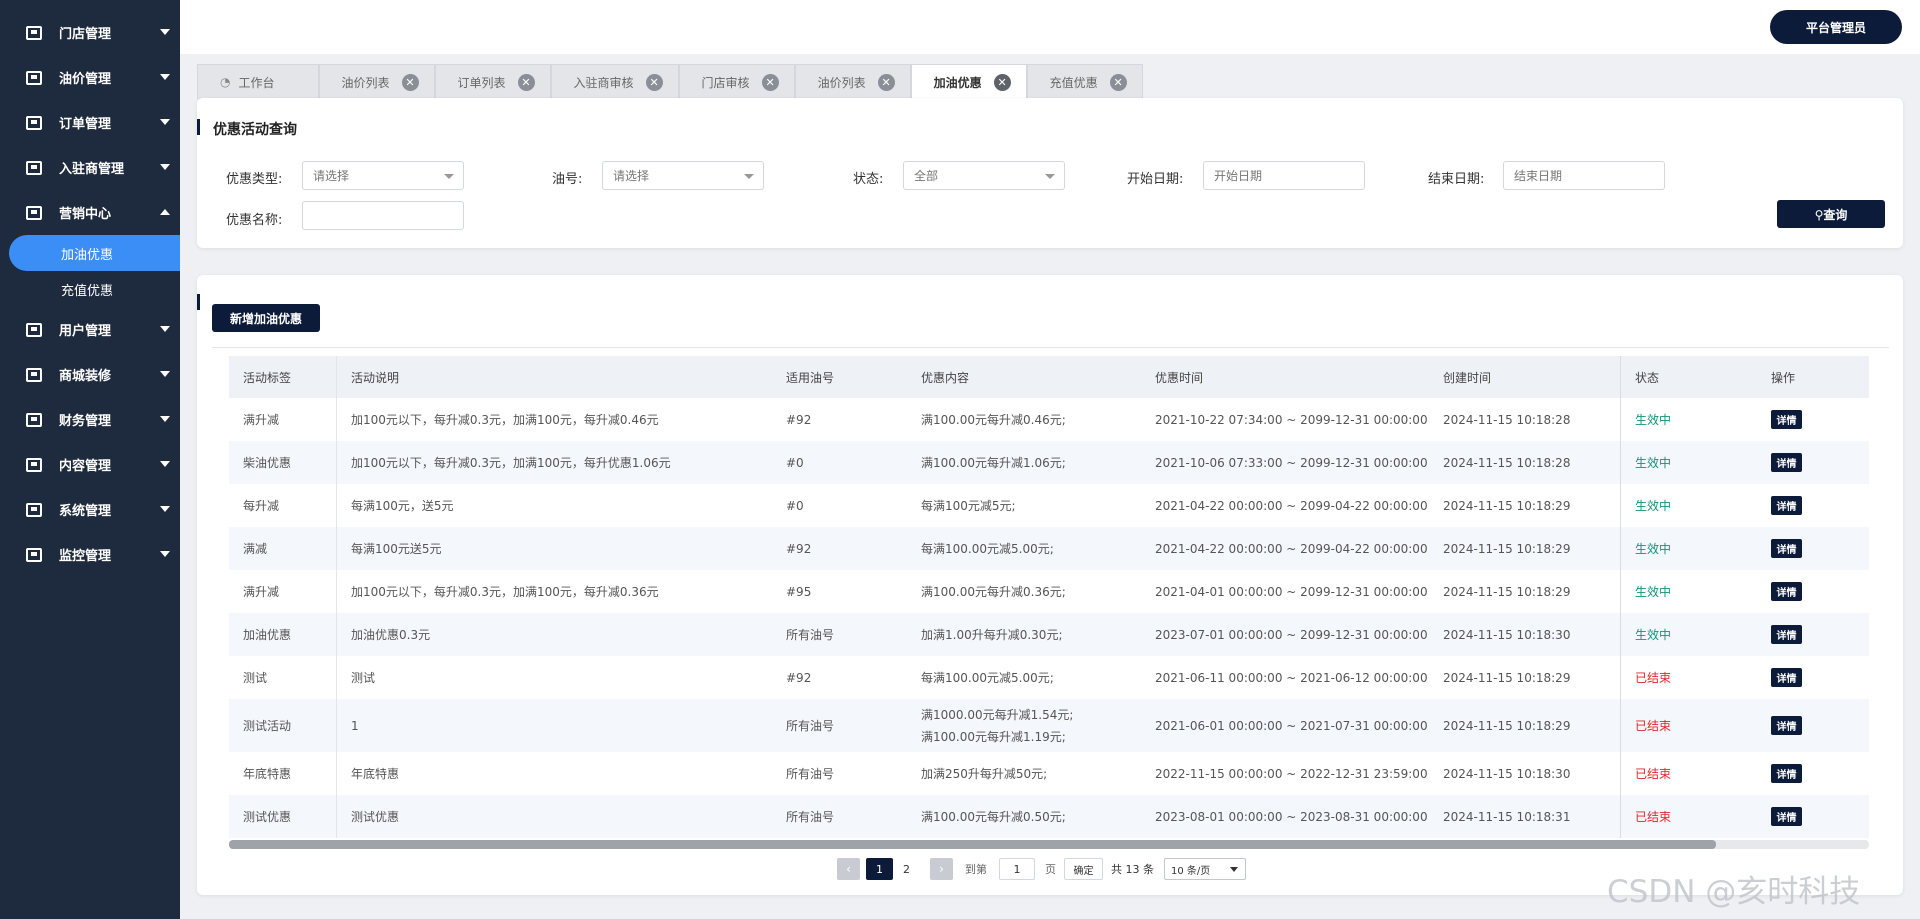  Describe the element at coordinates (1132, 869) in the screenshot. I see `total-count: 共 13 条` at that location.